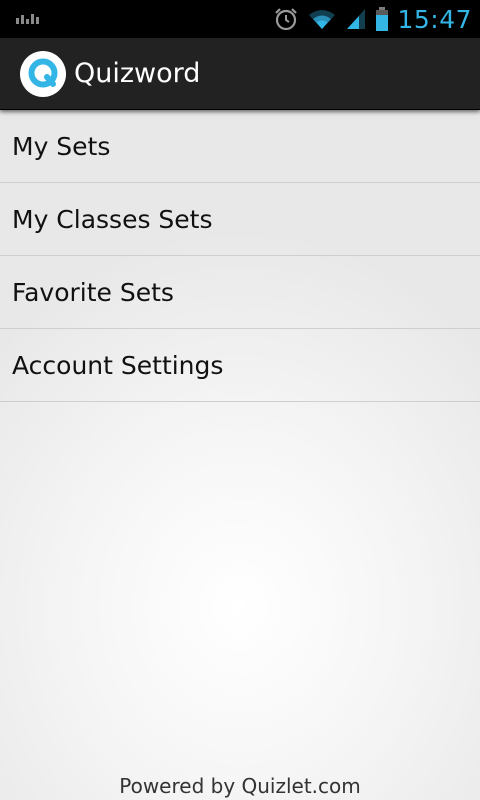 The height and width of the screenshot is (800, 480). I want to click on menu-item-label: My Sets, so click(61, 146).